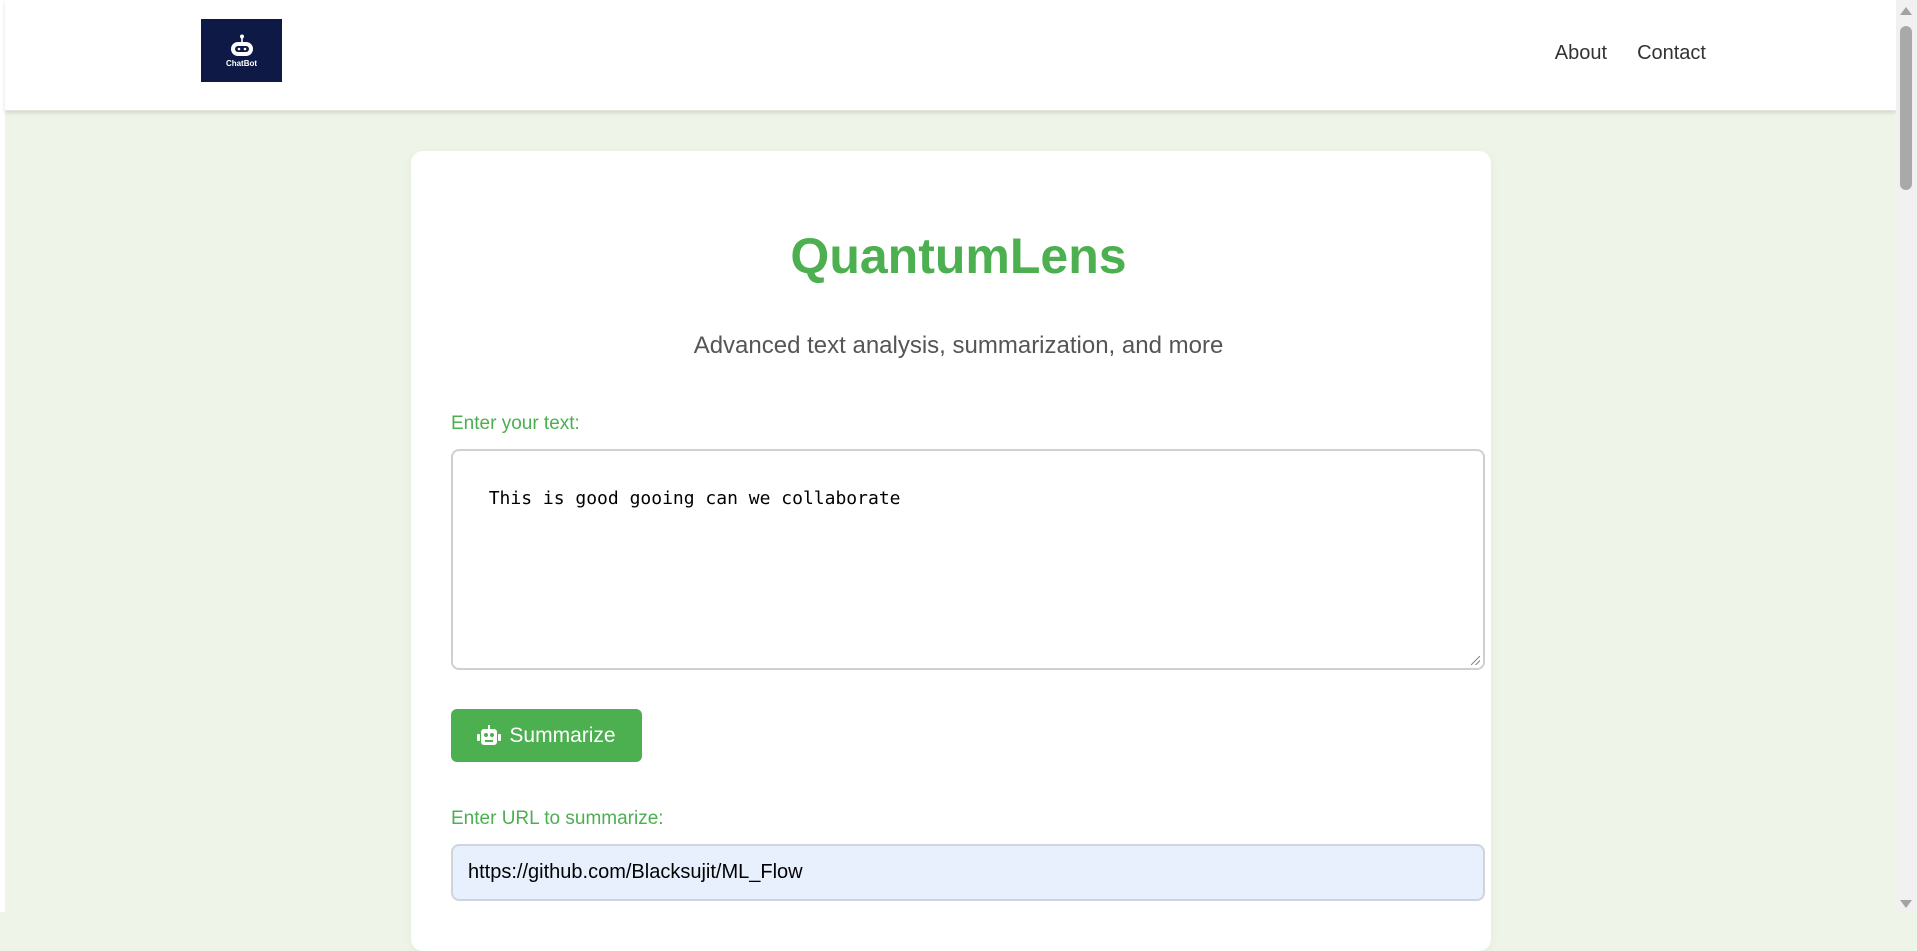  Describe the element at coordinates (241, 63) in the screenshot. I see `logo-text: ChatBot` at that location.